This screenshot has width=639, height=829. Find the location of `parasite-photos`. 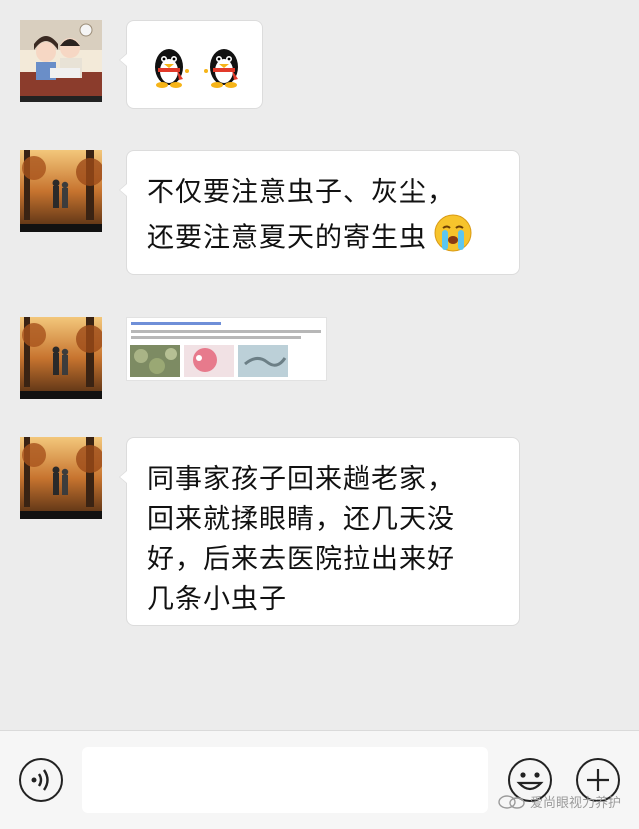

parasite-photos is located at coordinates (209, 361).